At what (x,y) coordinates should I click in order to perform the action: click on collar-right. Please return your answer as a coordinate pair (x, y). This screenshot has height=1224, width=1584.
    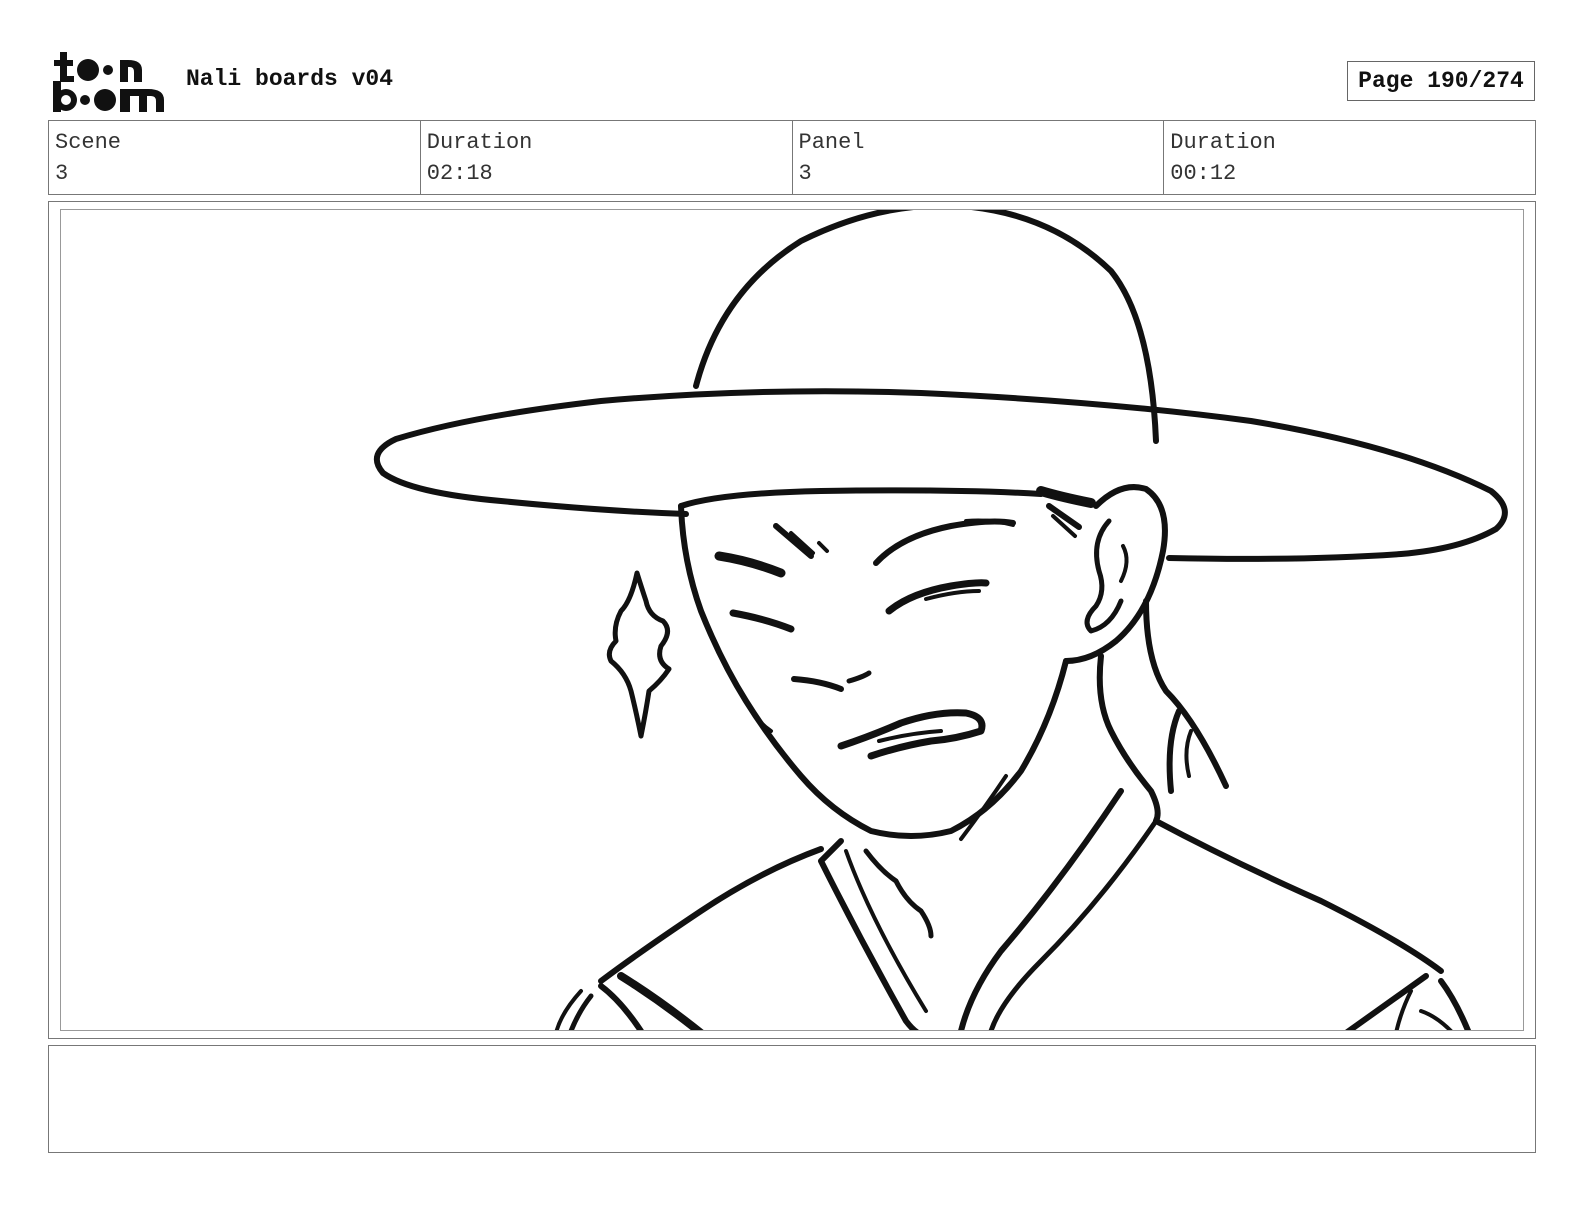
    Looking at the image, I should click on (1041, 909).